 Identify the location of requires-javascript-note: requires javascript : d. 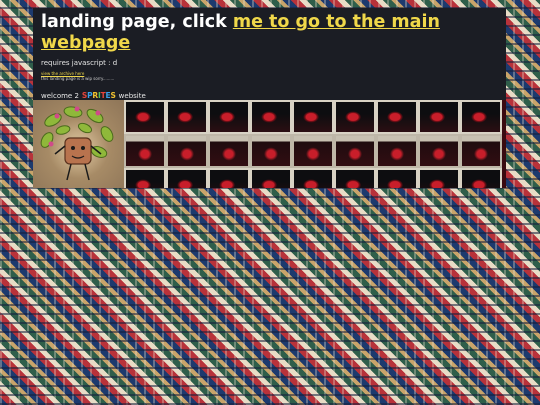
(79, 63).